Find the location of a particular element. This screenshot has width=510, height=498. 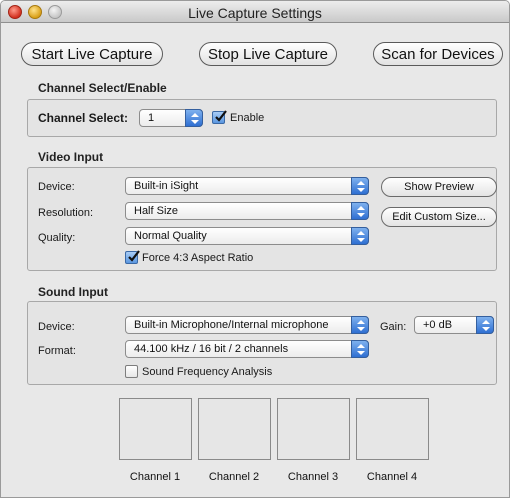

sound-device-value: Built-in Microphone/Internal microphone is located at coordinates (231, 325).